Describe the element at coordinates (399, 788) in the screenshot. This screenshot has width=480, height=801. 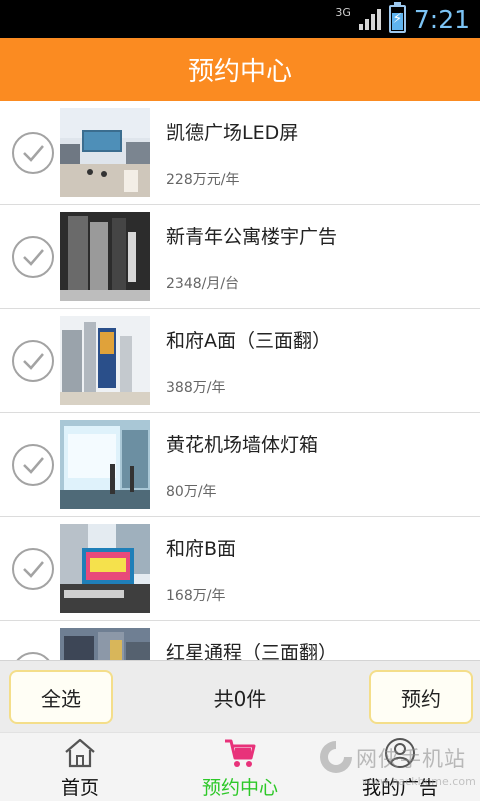
I see `tab-label: 我的广告` at that location.